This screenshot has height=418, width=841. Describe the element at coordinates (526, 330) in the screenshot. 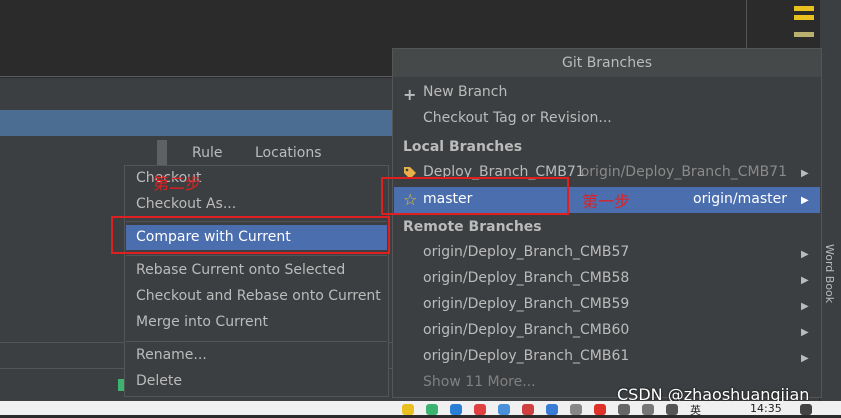

I see `remote-branch-cmb60: origin/Deploy_Branch_CMB60` at that location.